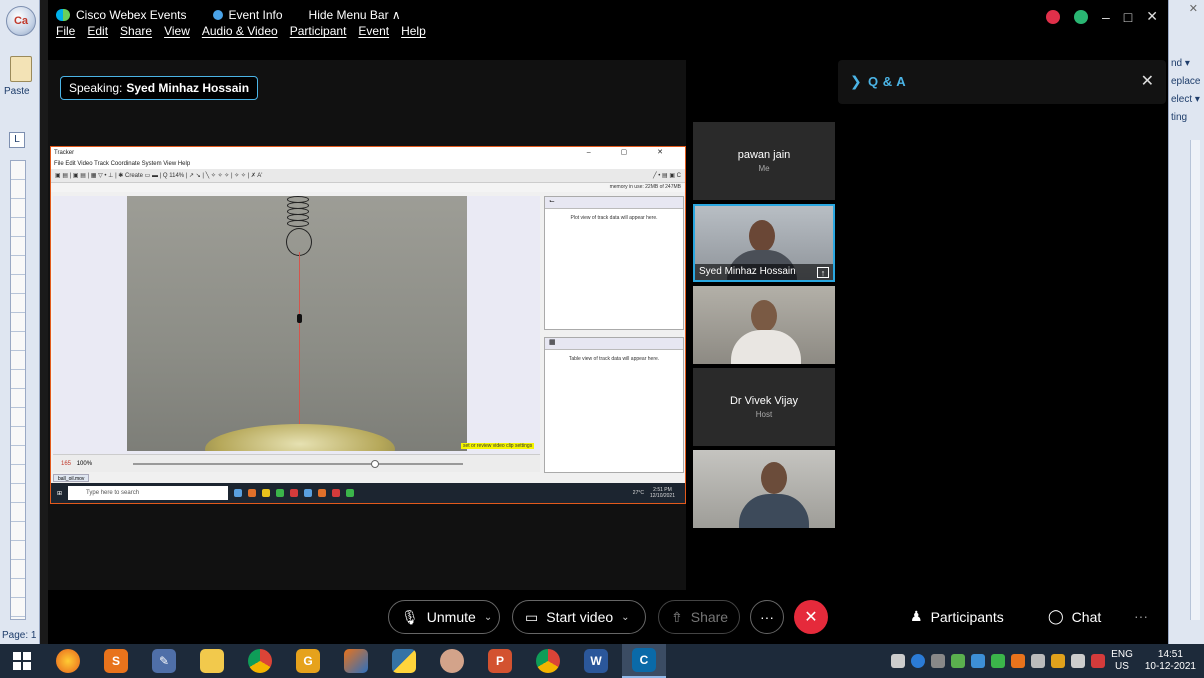  Describe the element at coordinates (548, 661) in the screenshot. I see `taskbar-chrome-profile` at that location.